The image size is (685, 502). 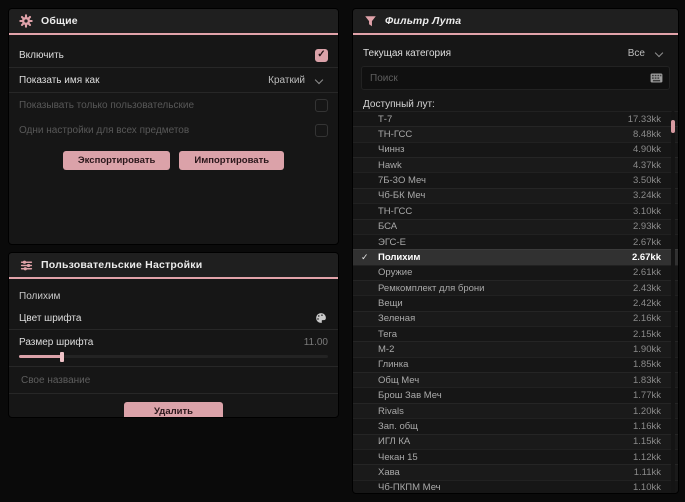 I want to click on loot-item-name: Ремкомплект для брони, so click(x=431, y=288).